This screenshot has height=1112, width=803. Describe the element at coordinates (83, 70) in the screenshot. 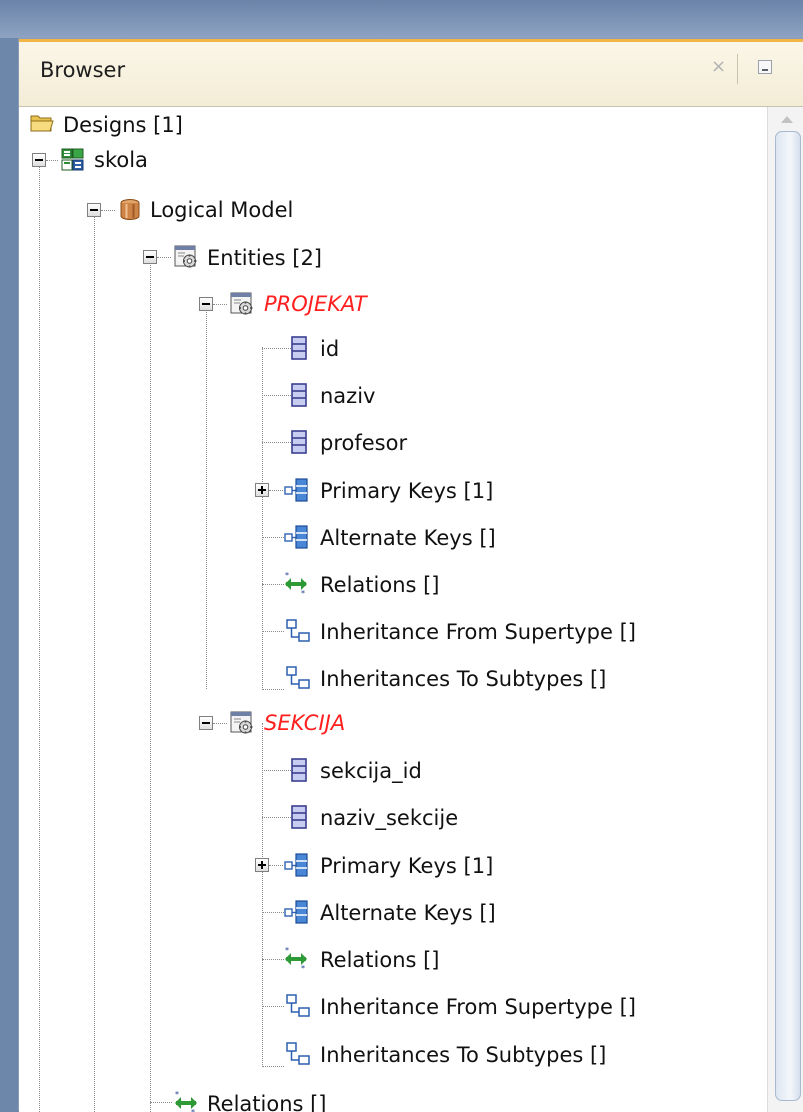

I see `panel-title: Browser` at that location.